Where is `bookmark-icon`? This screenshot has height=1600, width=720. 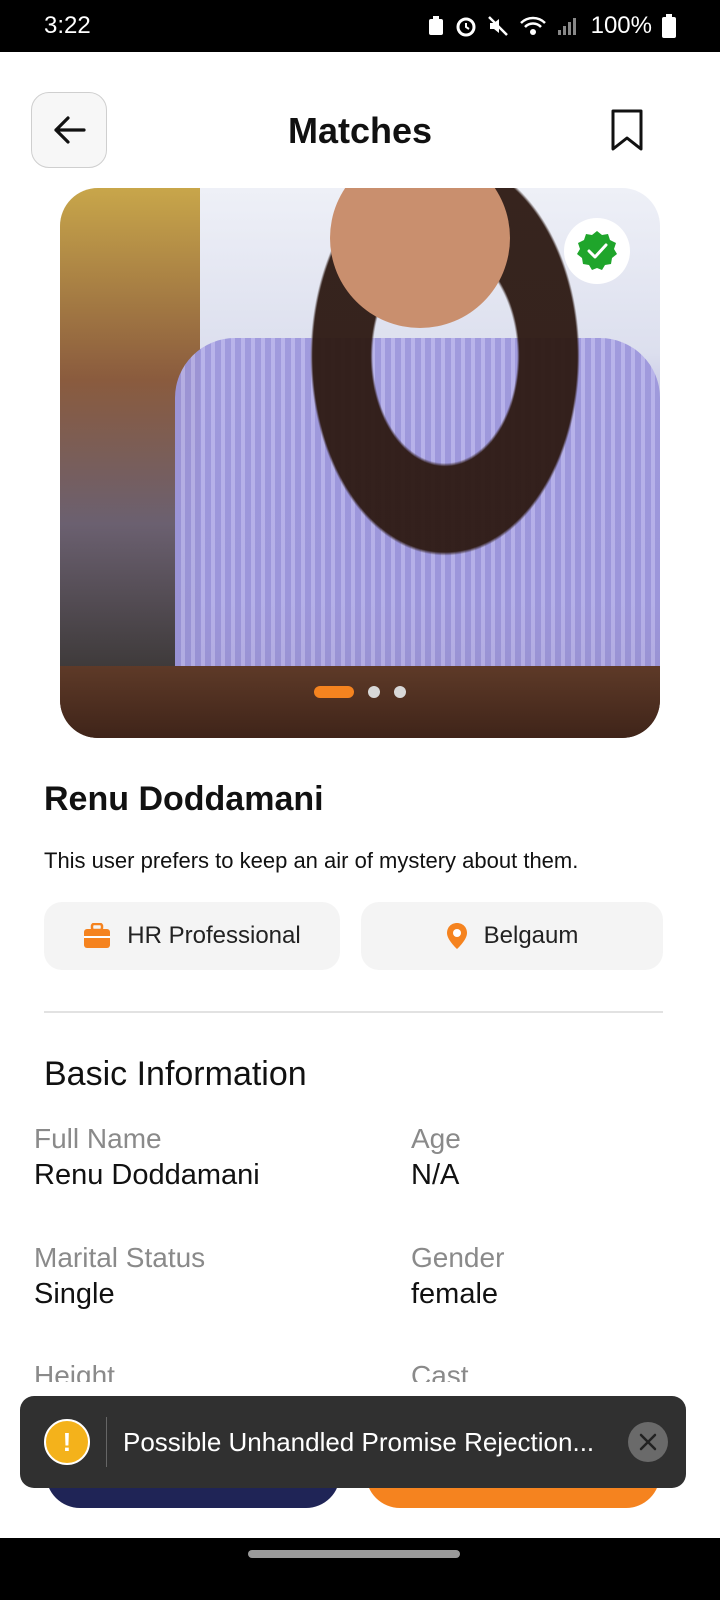
bookmark-icon is located at coordinates (627, 130).